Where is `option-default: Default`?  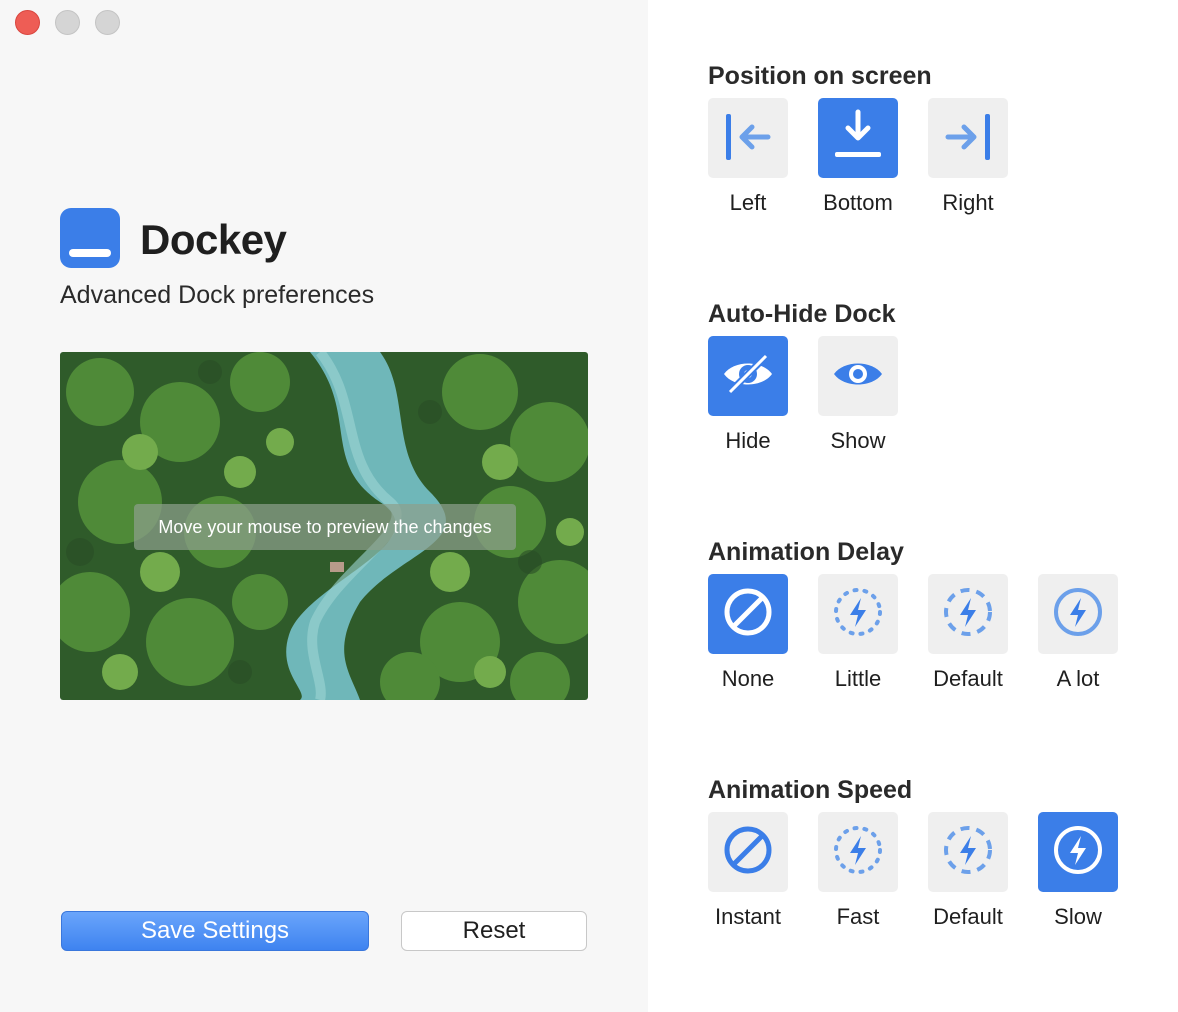 option-default: Default is located at coordinates (968, 632).